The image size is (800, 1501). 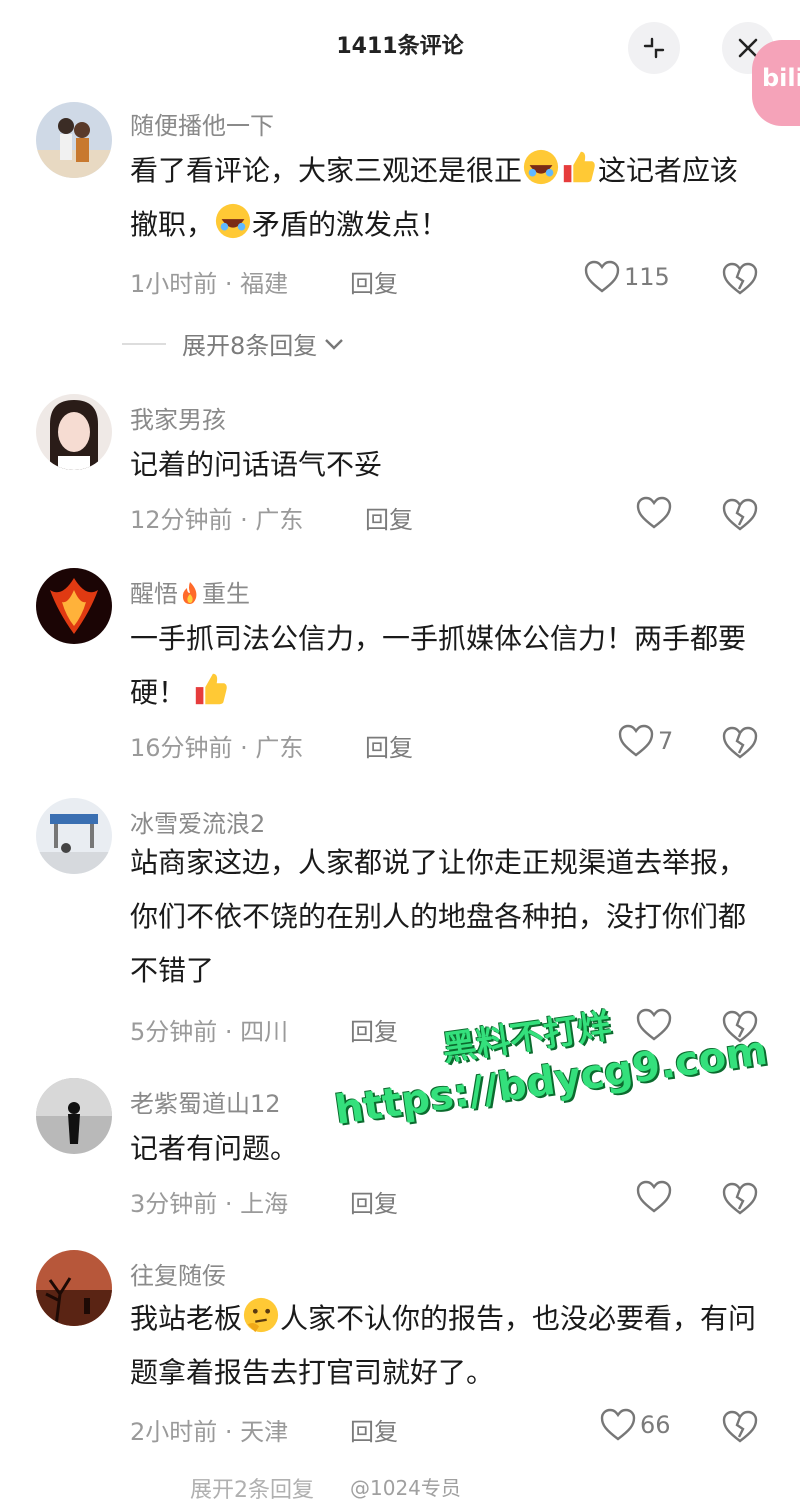 What do you see at coordinates (226, 594) in the screenshot?
I see `username-part: 重生` at bounding box center [226, 594].